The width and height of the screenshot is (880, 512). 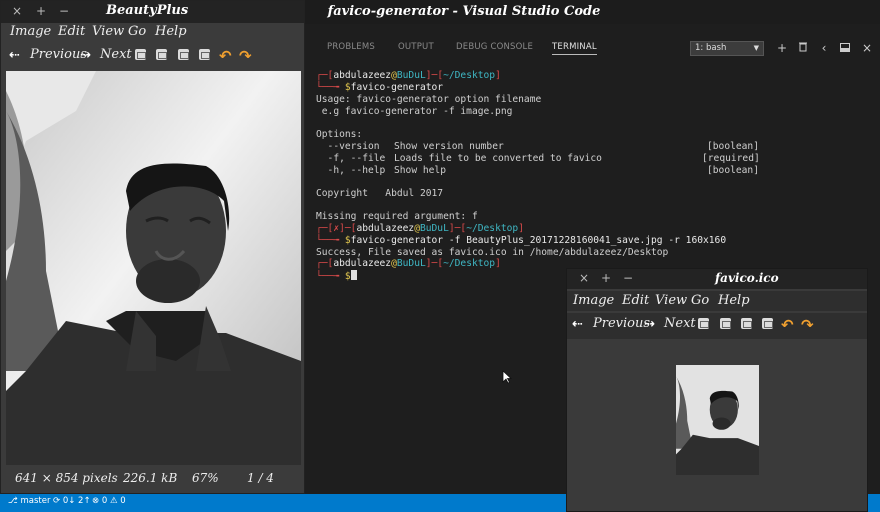 I want to click on option-desc: Show version number, so click(x=449, y=146).